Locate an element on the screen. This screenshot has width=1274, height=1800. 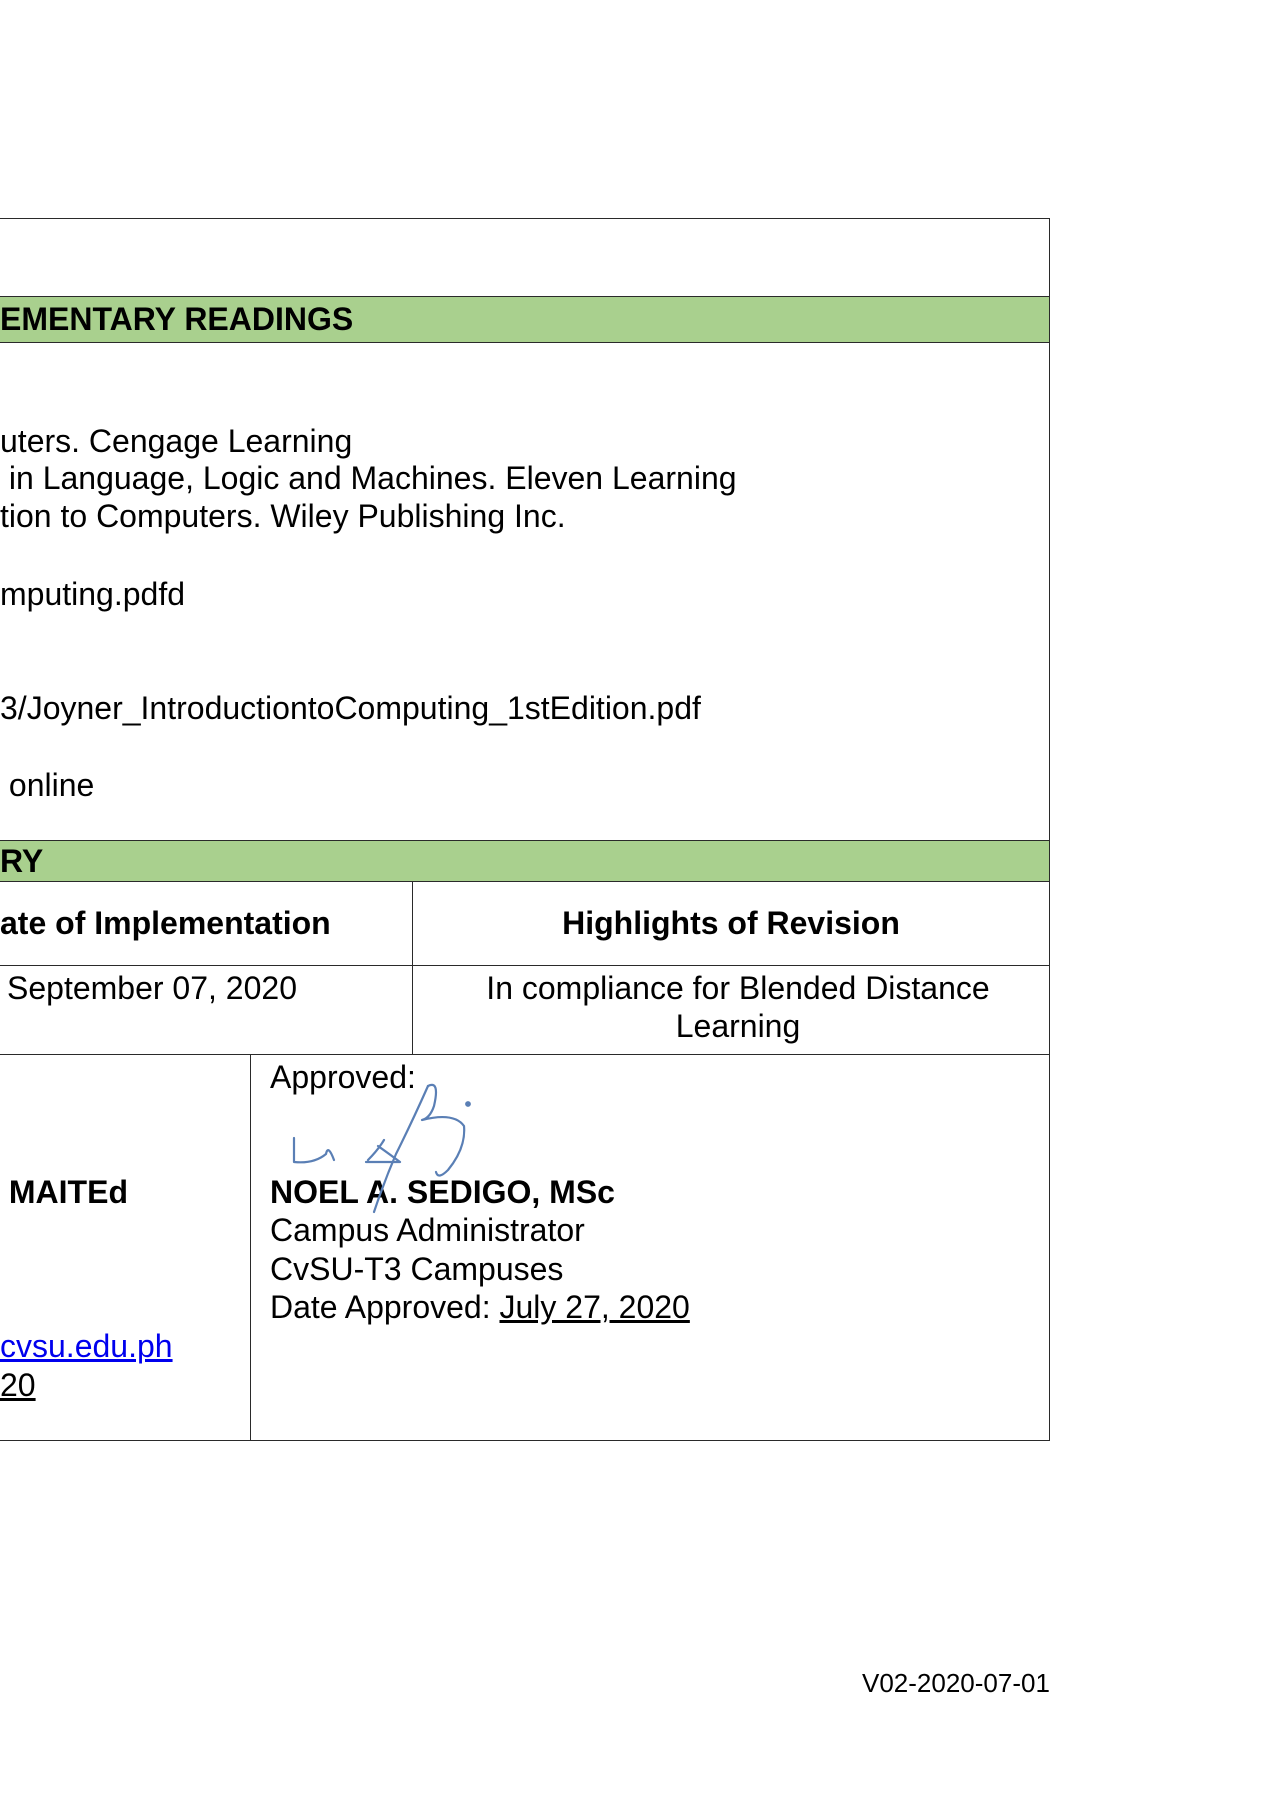
reference-line: online is located at coordinates (47, 785).